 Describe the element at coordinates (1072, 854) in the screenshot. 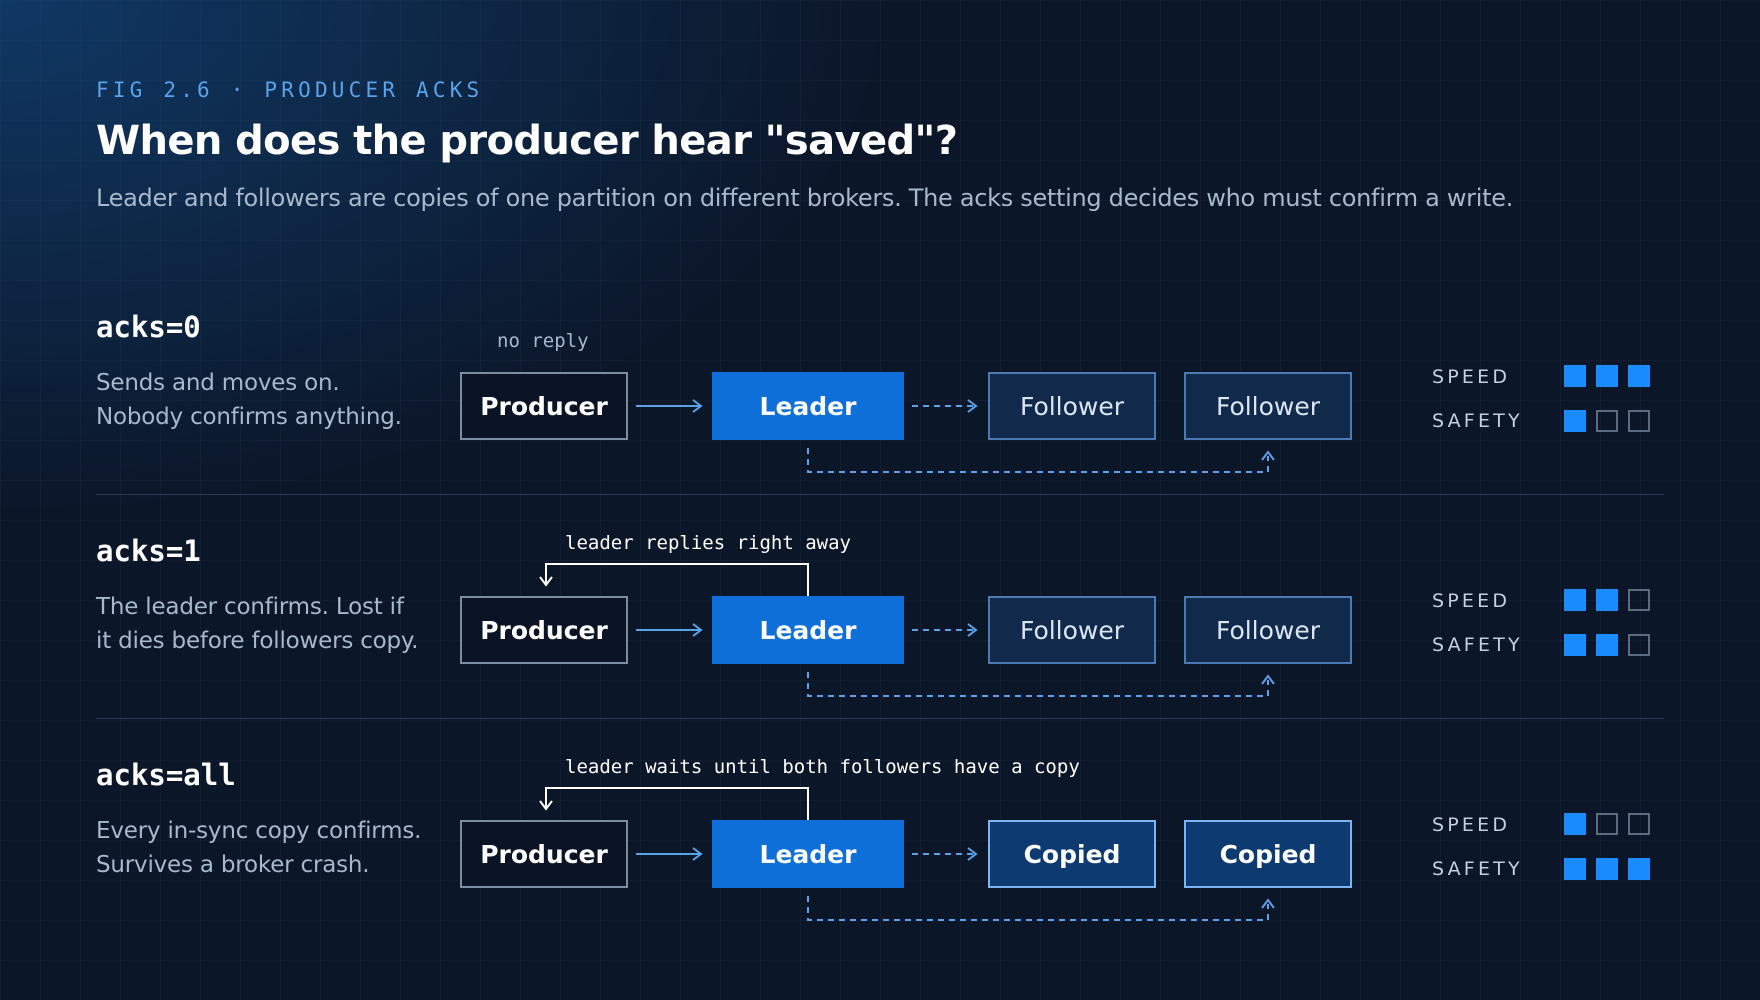

I see `copied-node-1: Copied` at that location.